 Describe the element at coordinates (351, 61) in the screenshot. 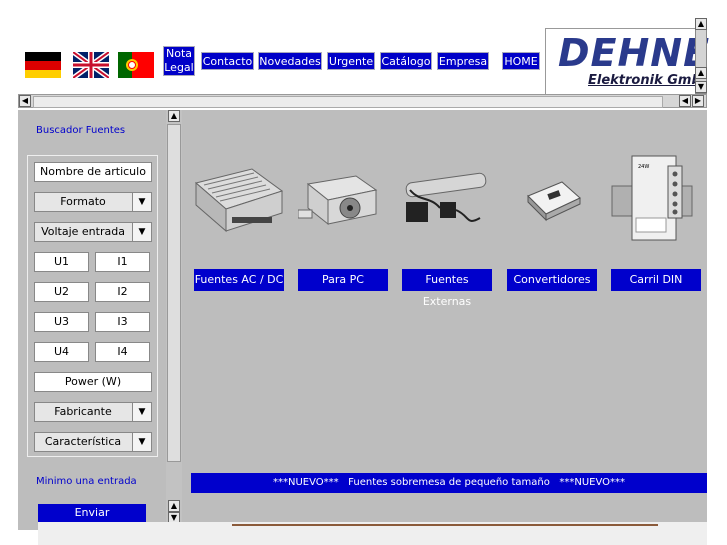

I see `nav-urgente: Urgente` at that location.